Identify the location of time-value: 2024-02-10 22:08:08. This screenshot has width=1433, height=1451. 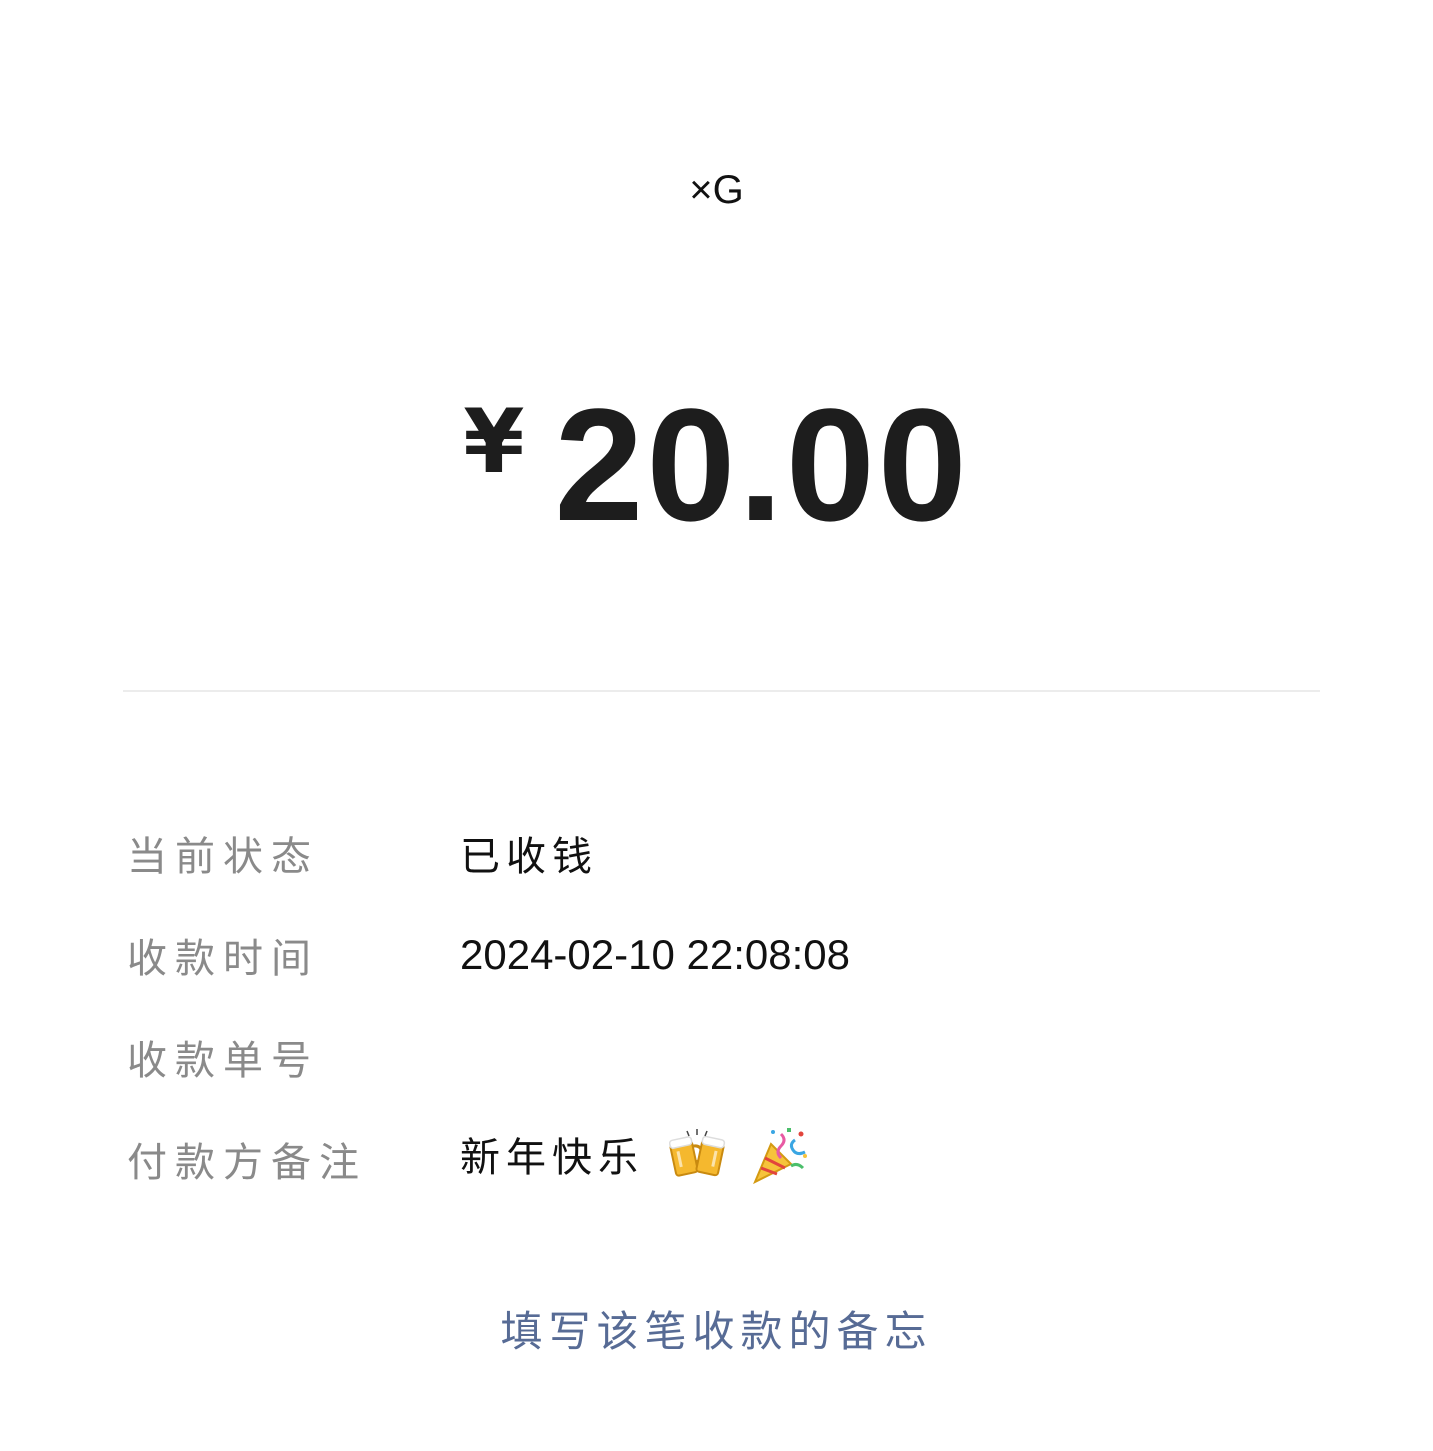
(655, 954).